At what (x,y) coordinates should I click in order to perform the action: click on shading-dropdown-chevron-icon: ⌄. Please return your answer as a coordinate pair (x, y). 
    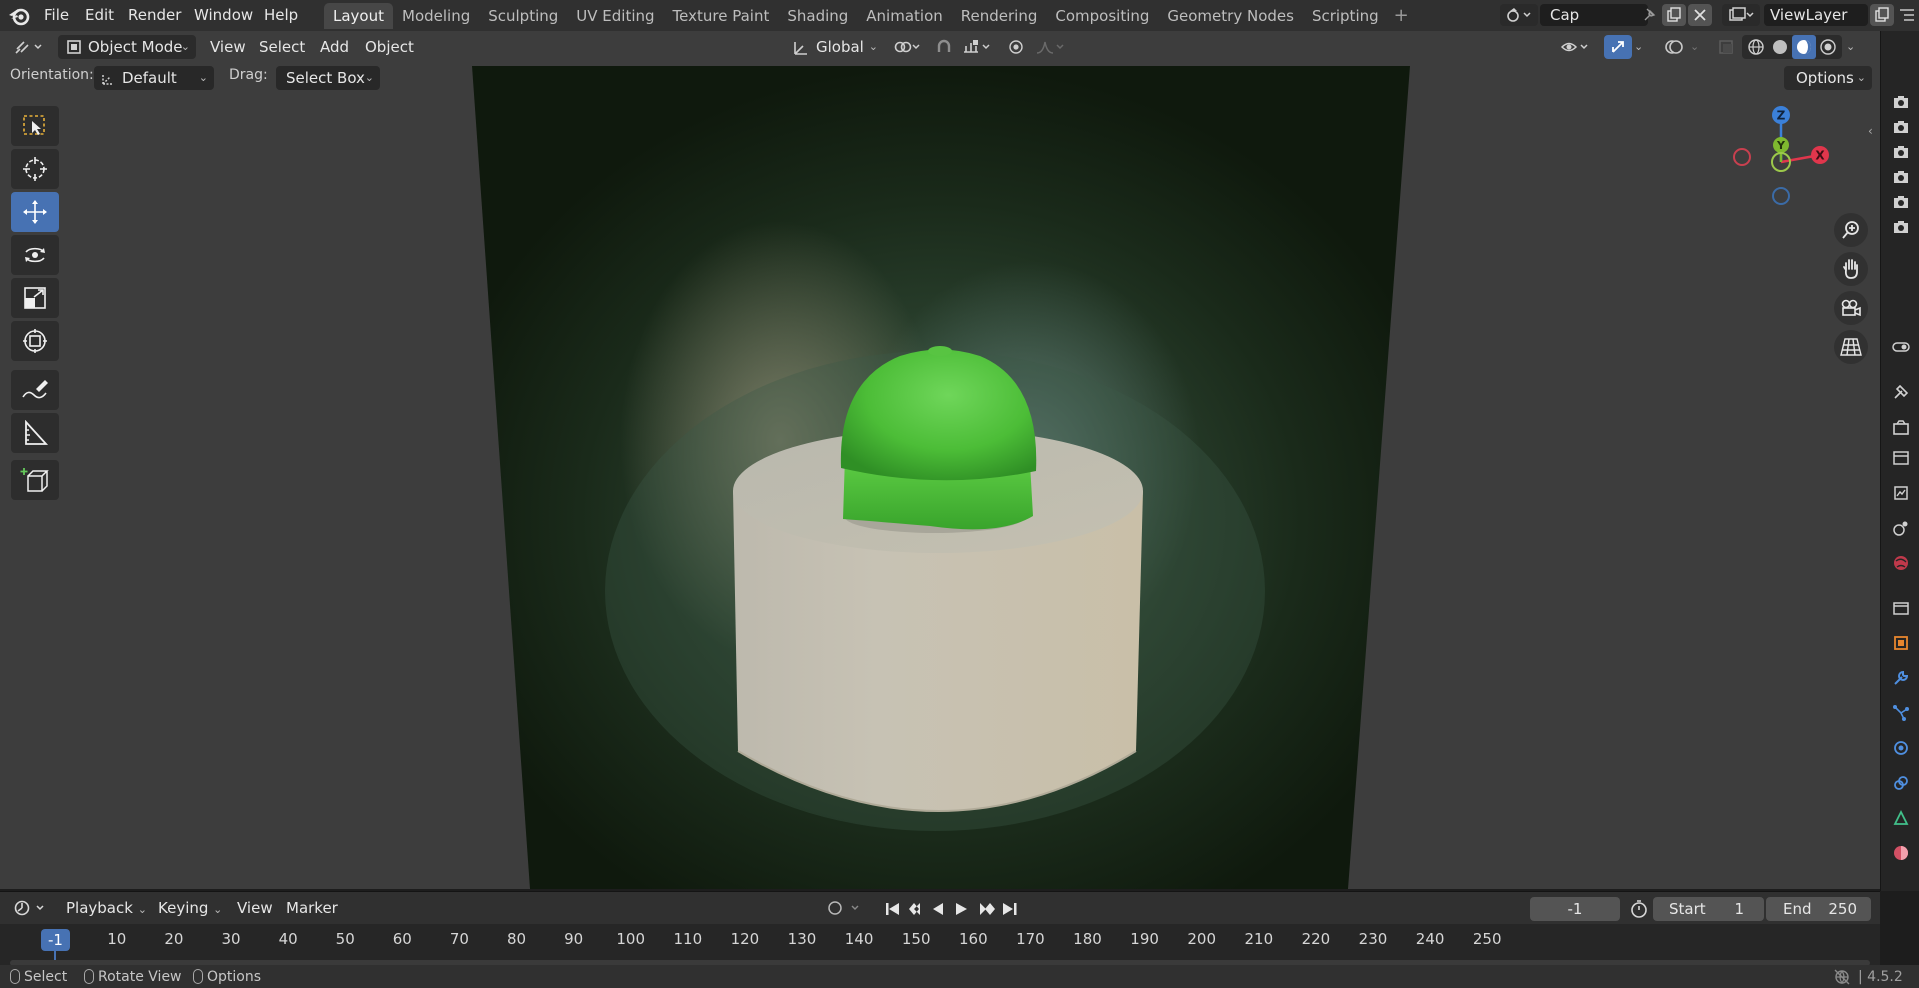
    Looking at the image, I should click on (1853, 47).